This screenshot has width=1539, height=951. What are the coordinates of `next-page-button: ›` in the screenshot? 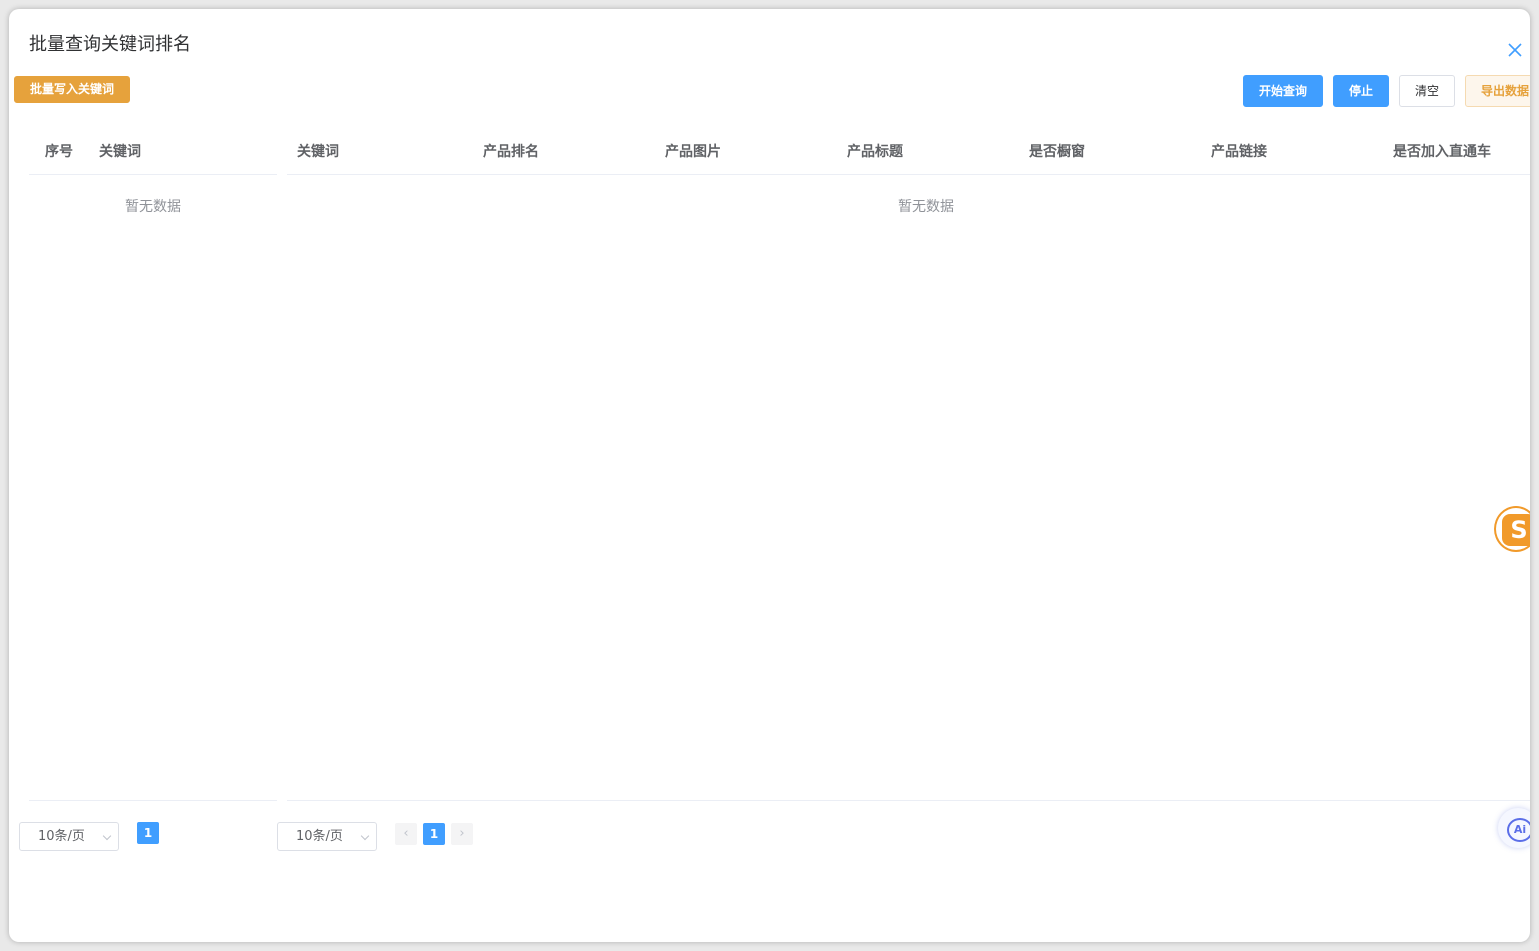 It's located at (462, 834).